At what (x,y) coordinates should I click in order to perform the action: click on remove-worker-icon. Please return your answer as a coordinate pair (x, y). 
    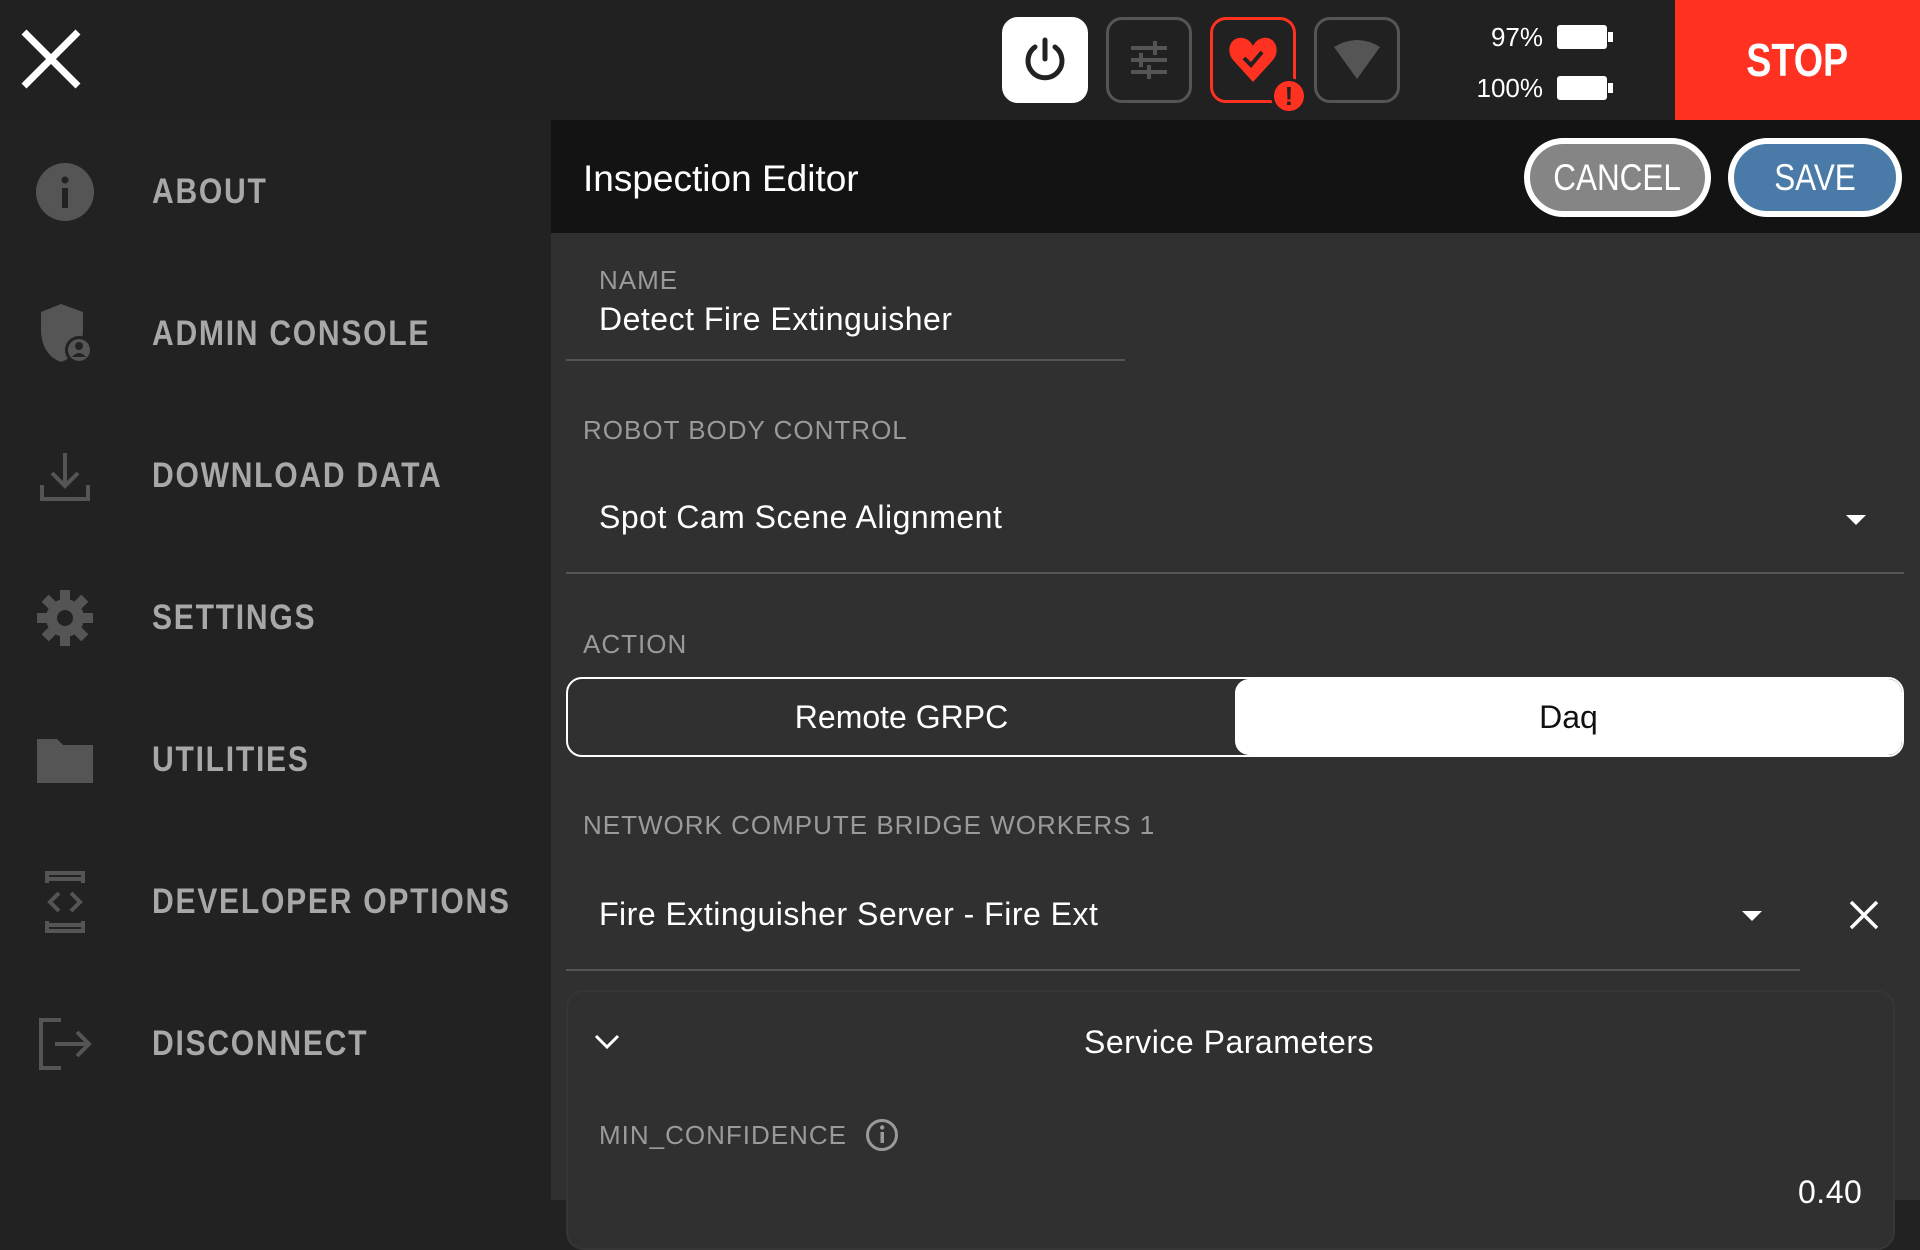
    Looking at the image, I should click on (1864, 915).